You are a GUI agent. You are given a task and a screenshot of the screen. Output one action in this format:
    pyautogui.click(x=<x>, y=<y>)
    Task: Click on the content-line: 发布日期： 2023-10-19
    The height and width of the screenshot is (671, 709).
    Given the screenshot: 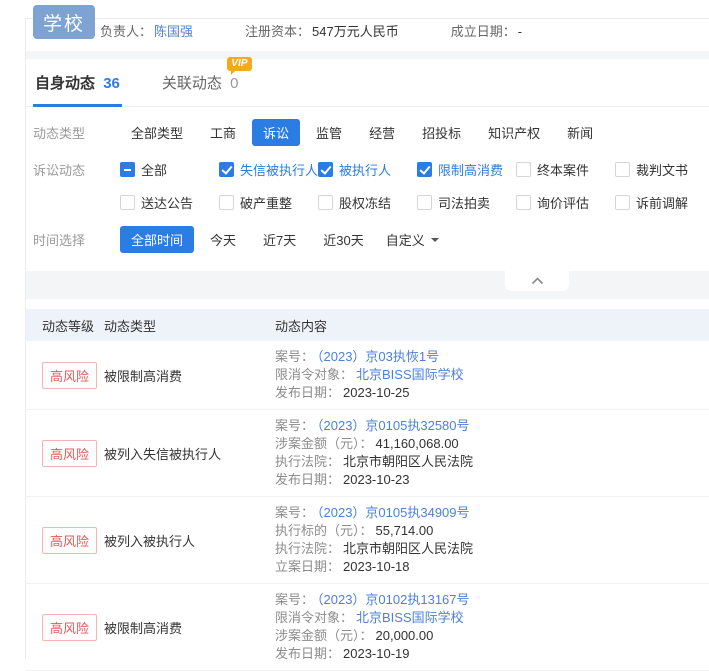 What is the action you would take?
    pyautogui.click(x=492, y=654)
    